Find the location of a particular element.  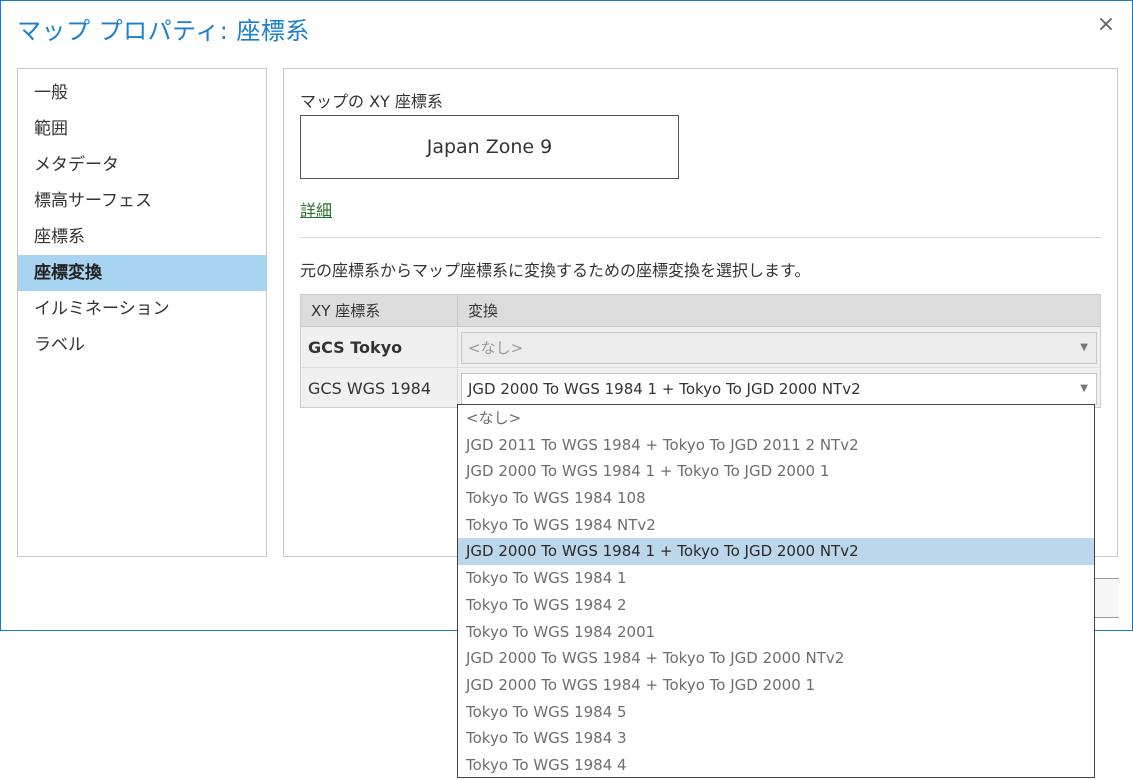

header-transformation: 変換 is located at coordinates (779, 311).